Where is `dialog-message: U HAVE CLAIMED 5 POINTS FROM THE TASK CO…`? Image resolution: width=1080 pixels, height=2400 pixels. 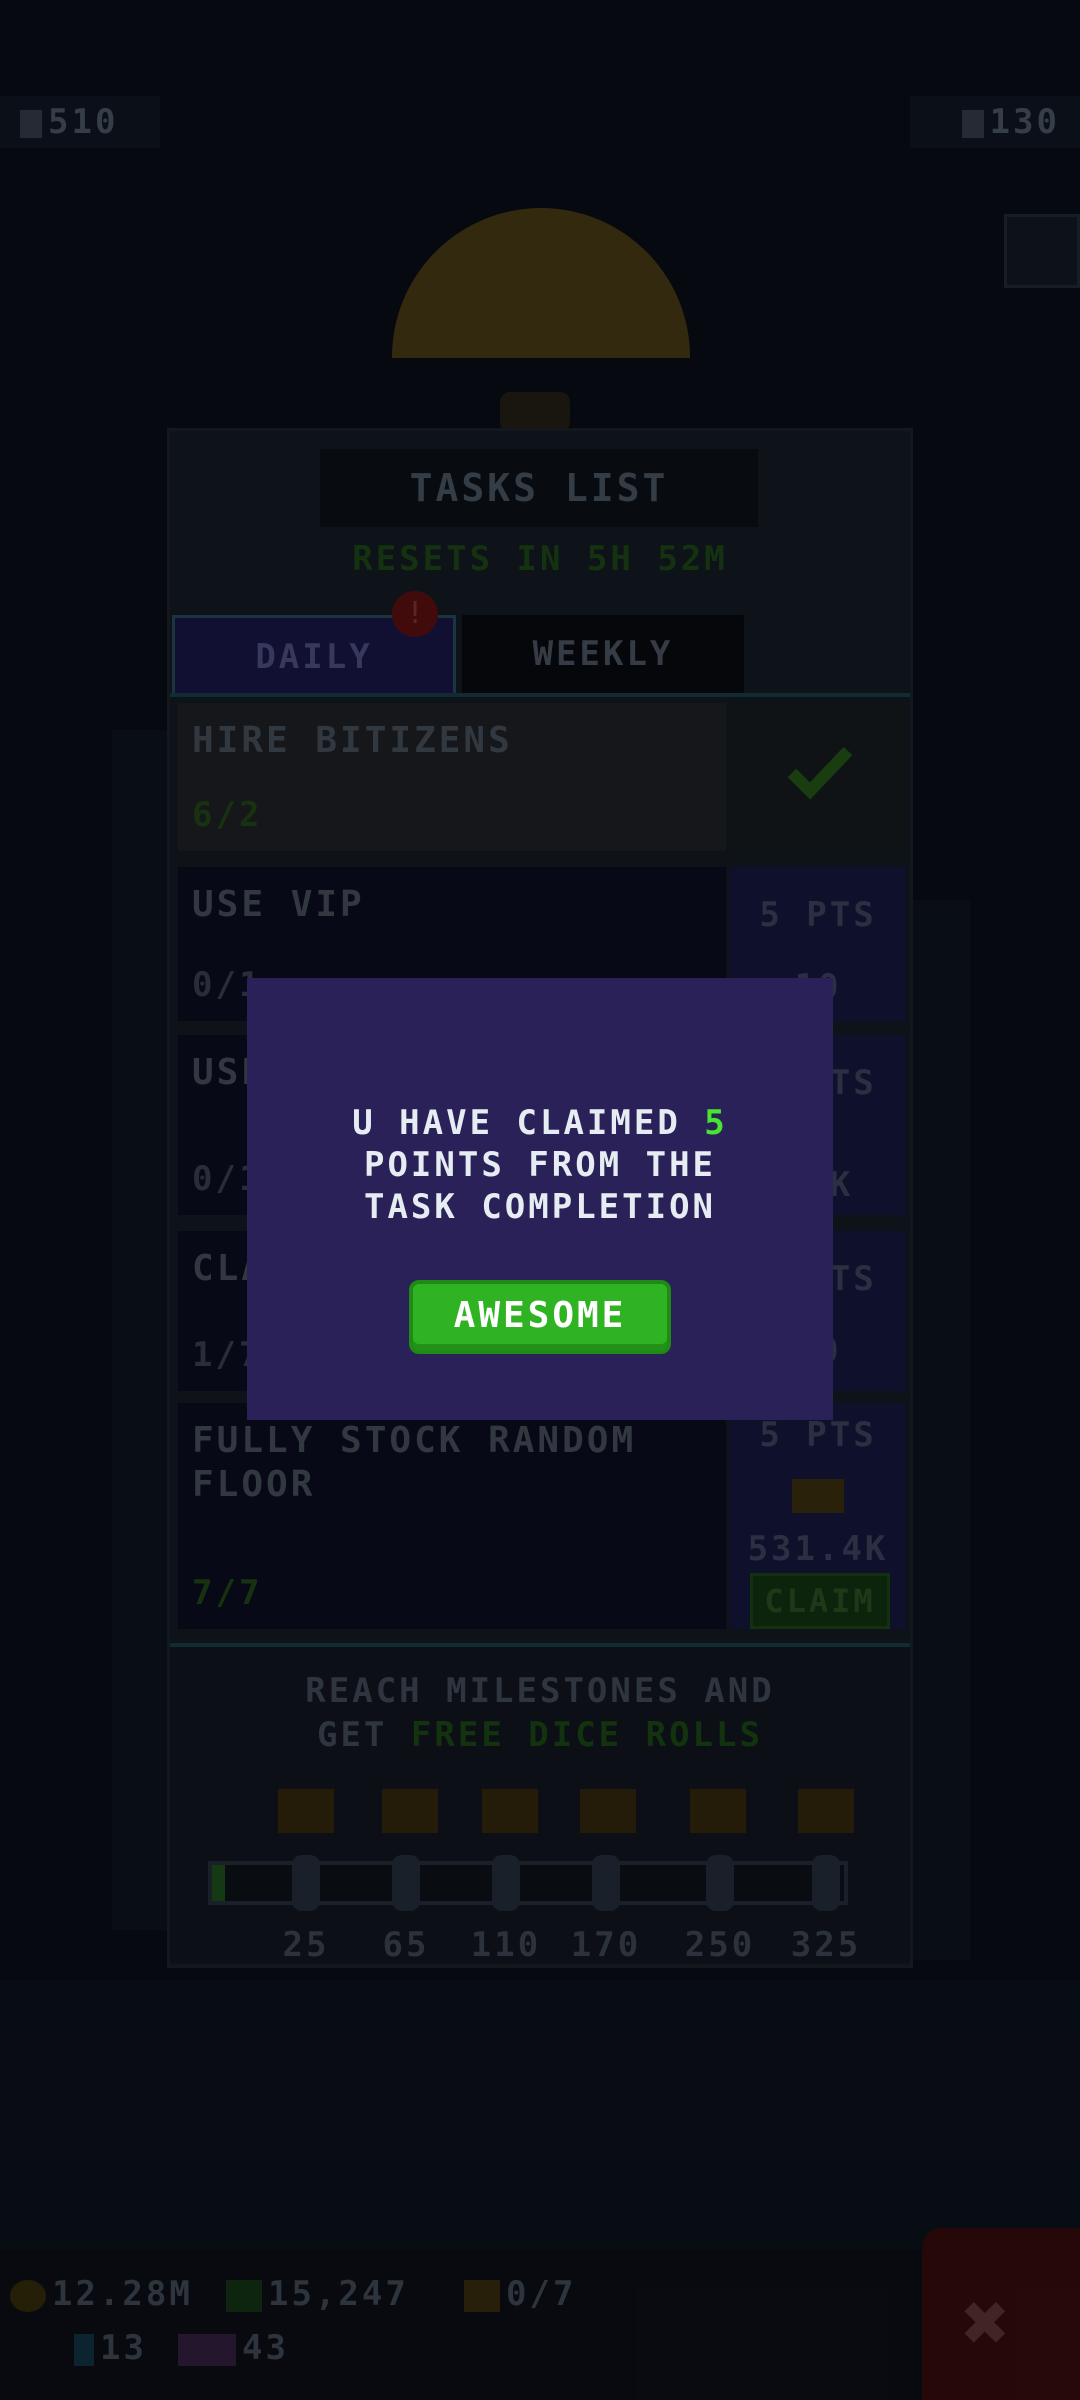 dialog-message: U HAVE CLAIMED 5 POINTS FROM THE TASK CO… is located at coordinates (540, 1165).